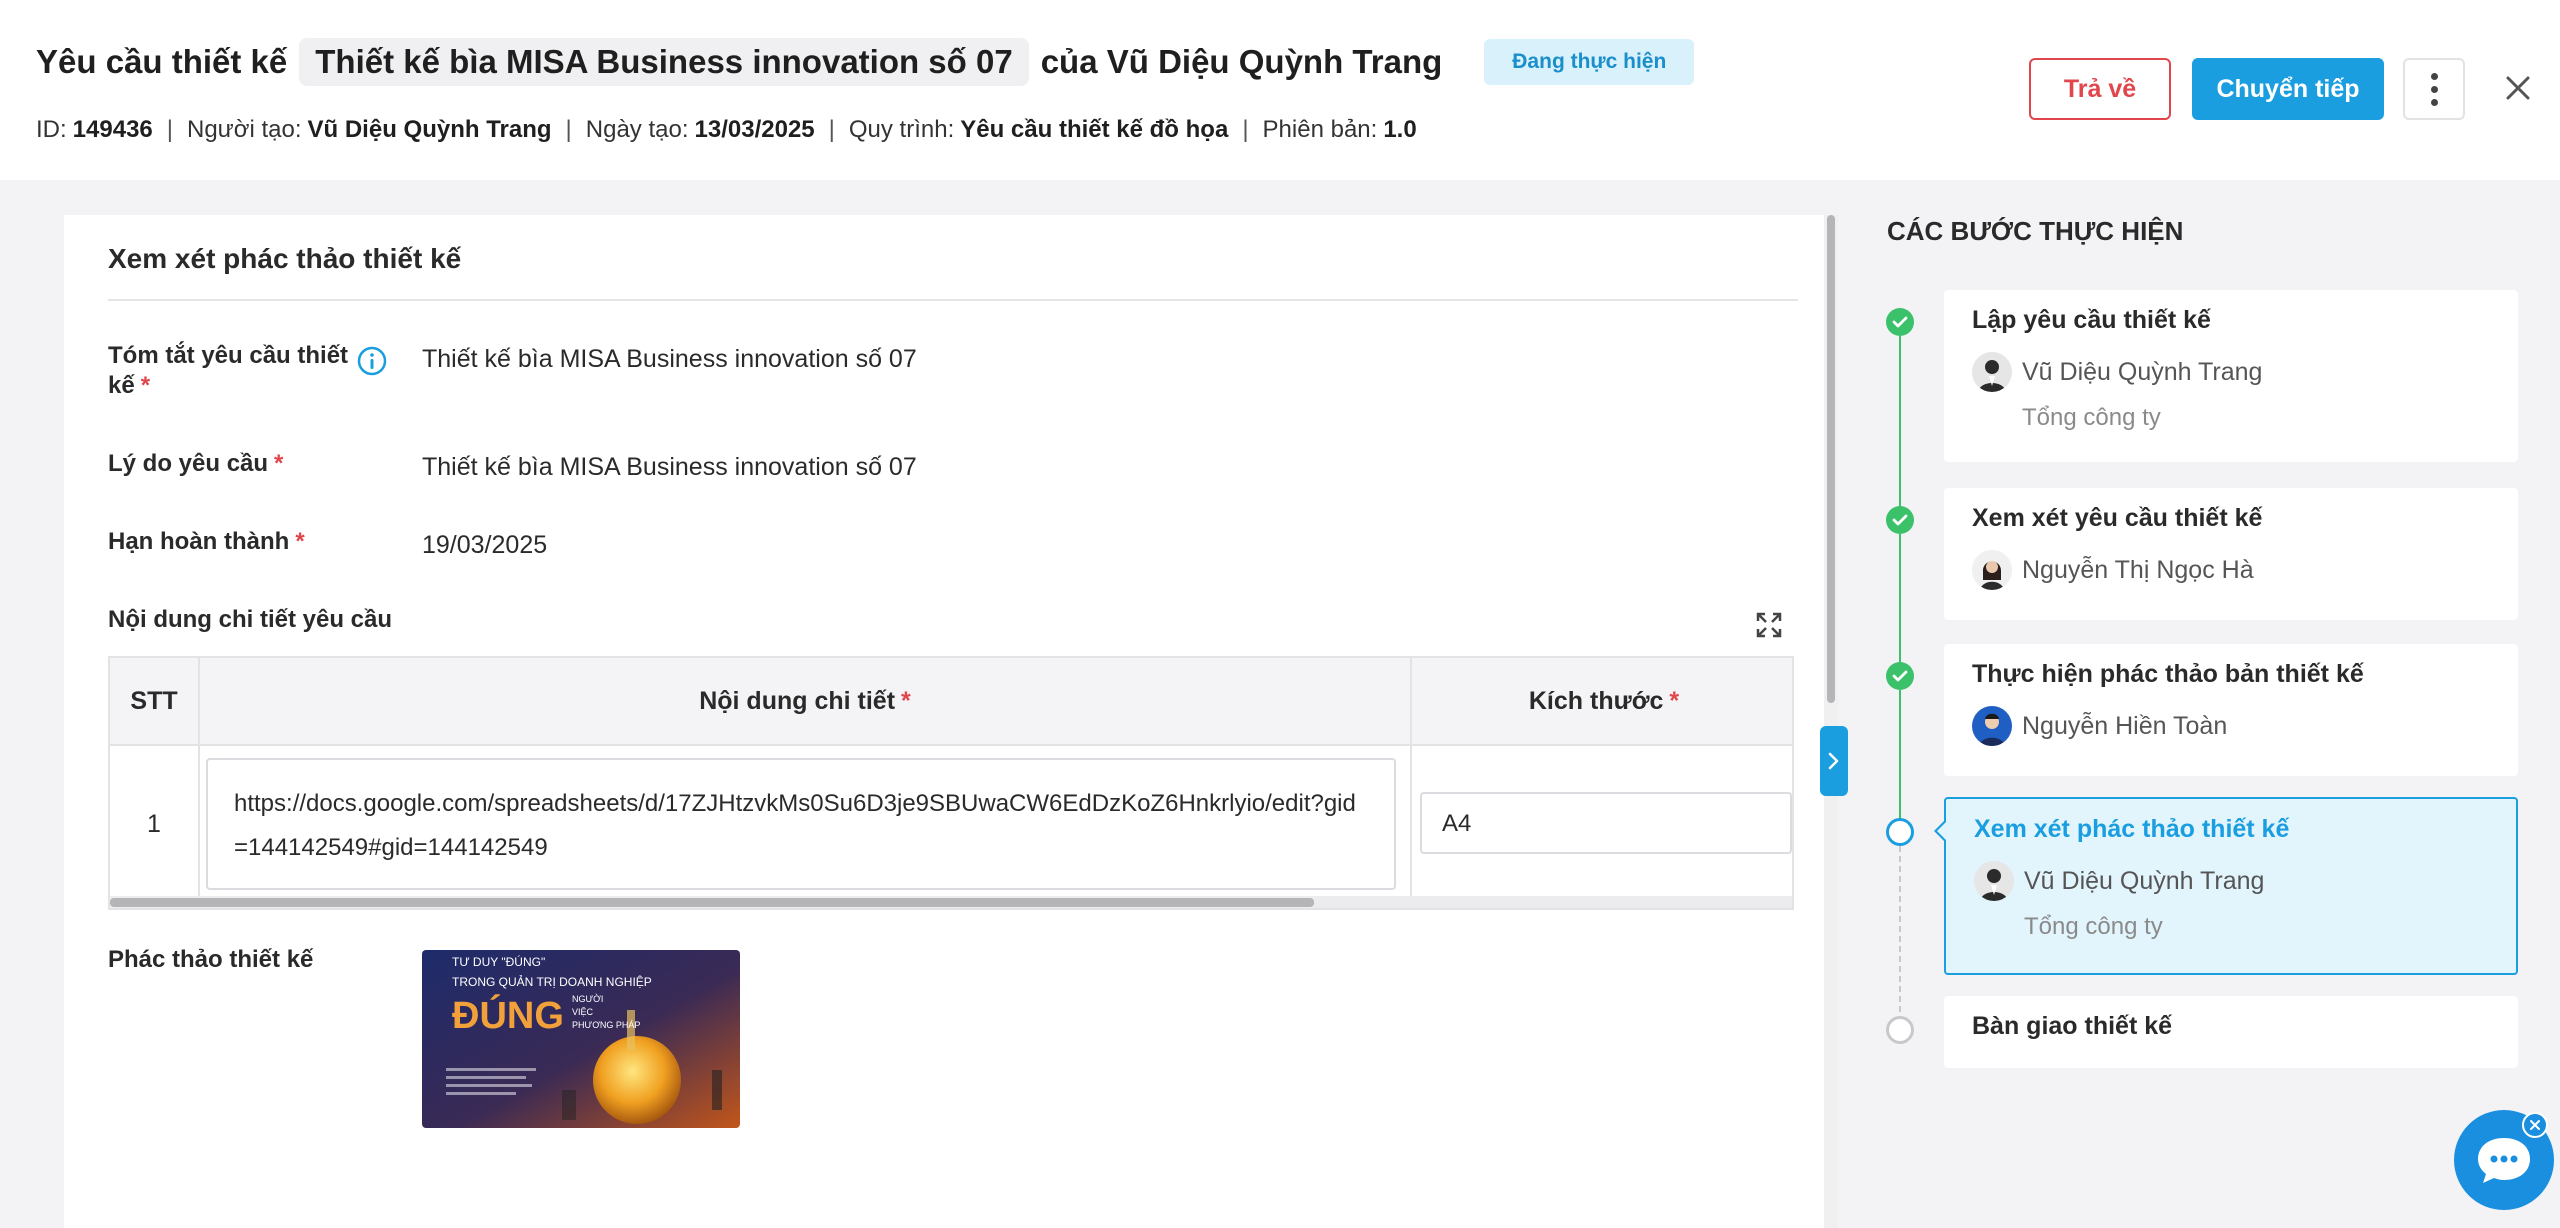 This screenshot has width=2560, height=1228. I want to click on title-prefix: Yêu cầu thiết kế, so click(162, 61).